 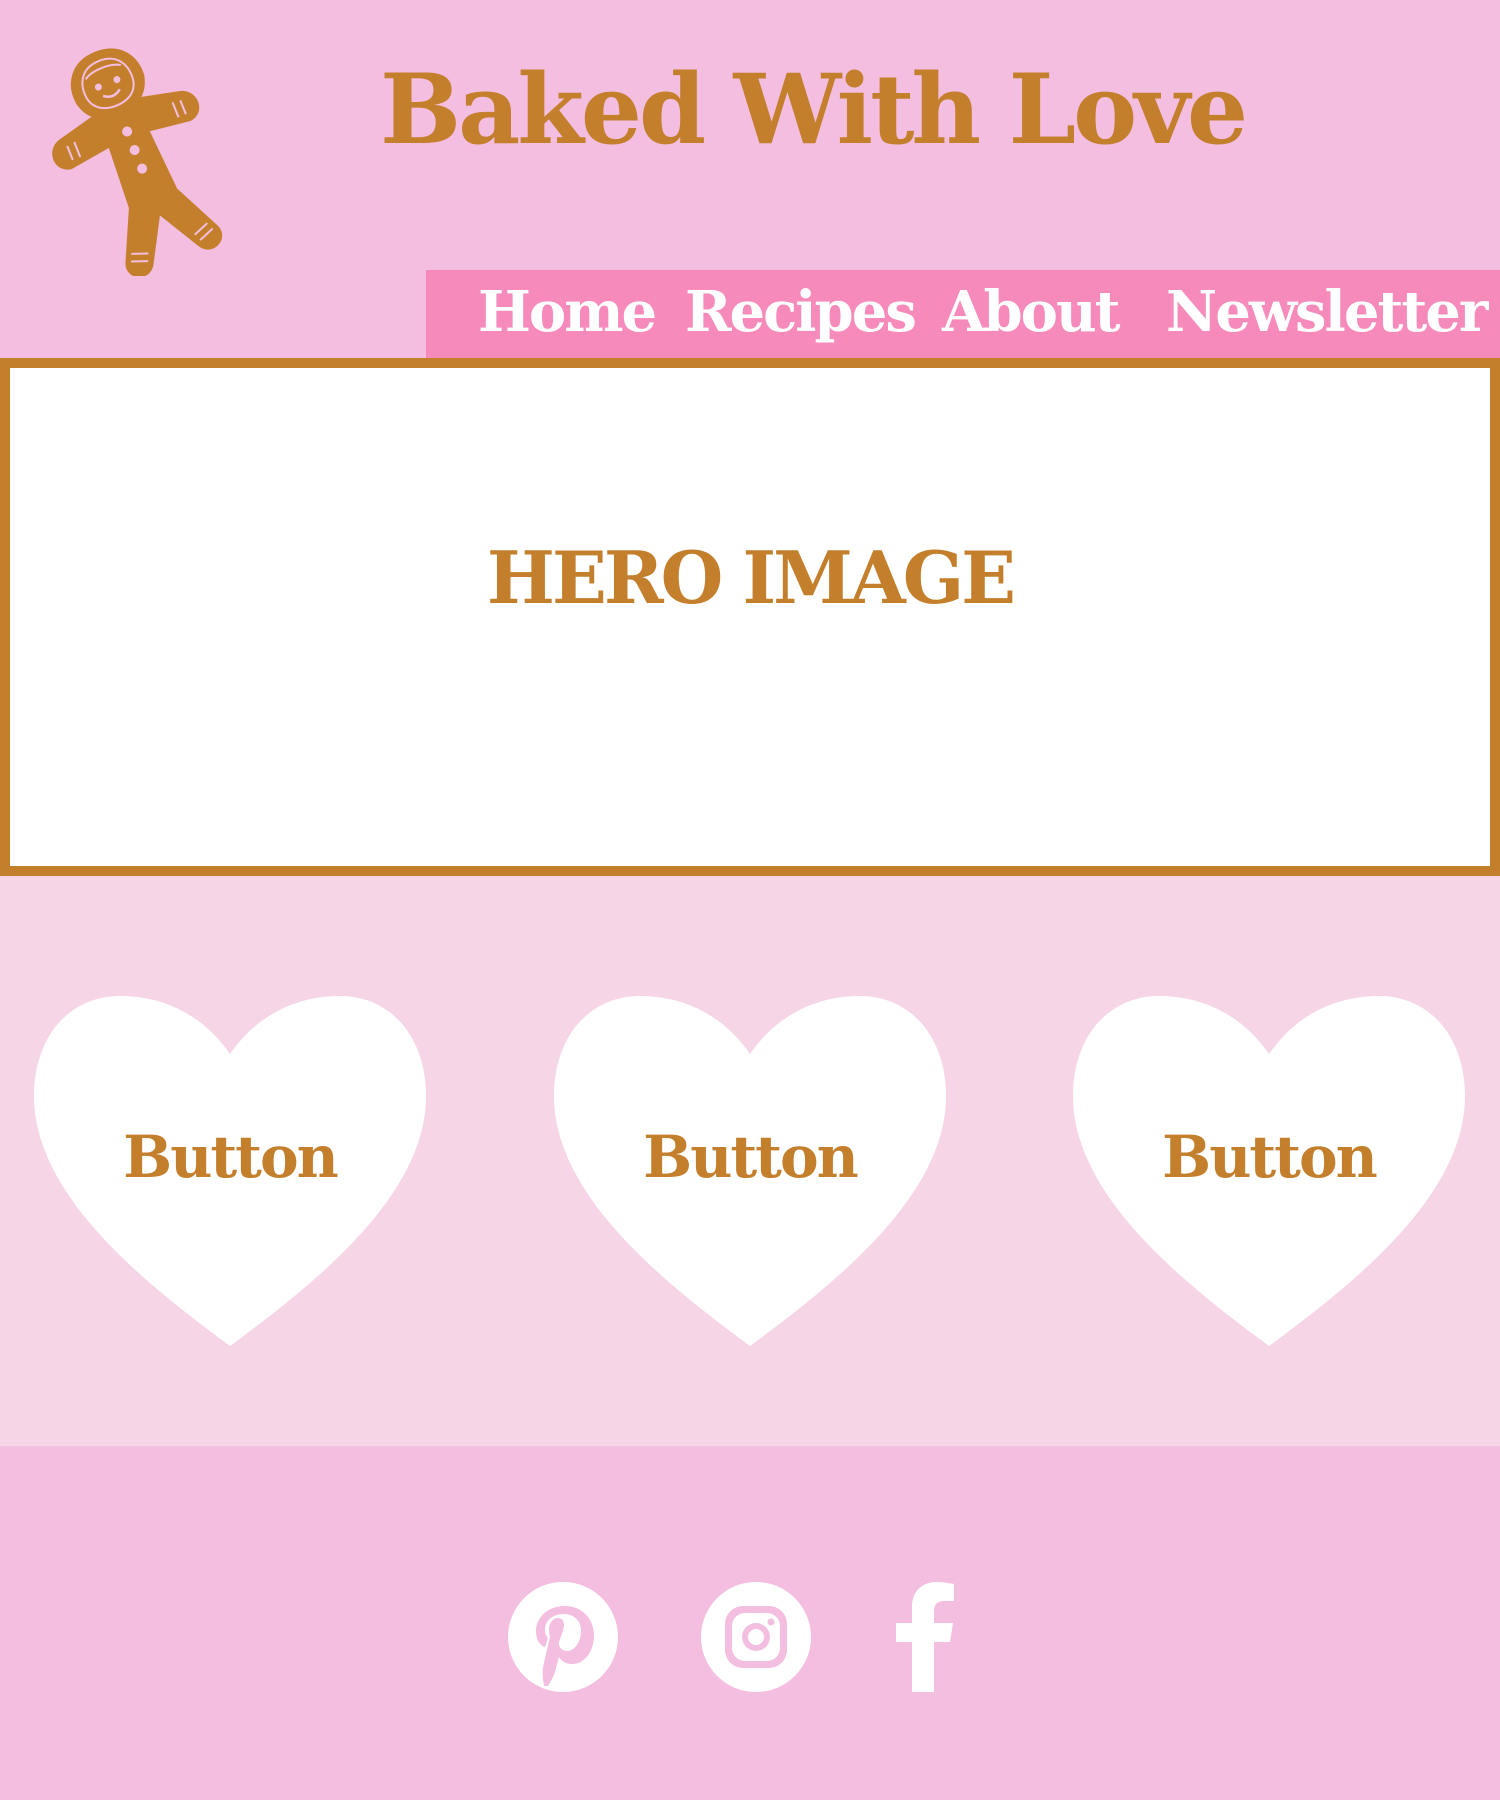 I want to click on heart-button-1: Button, so click(x=230, y=1171).